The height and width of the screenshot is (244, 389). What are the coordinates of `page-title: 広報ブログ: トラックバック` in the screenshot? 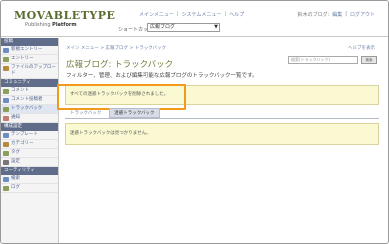 It's located at (120, 65).